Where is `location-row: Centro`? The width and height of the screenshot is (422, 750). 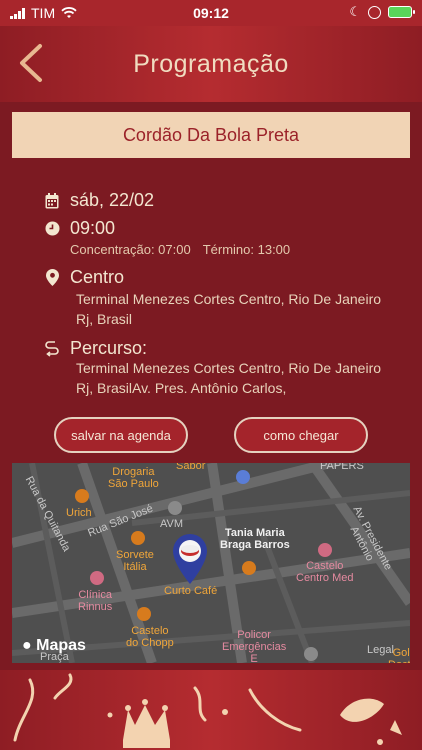 location-row: Centro is located at coordinates (84, 277).